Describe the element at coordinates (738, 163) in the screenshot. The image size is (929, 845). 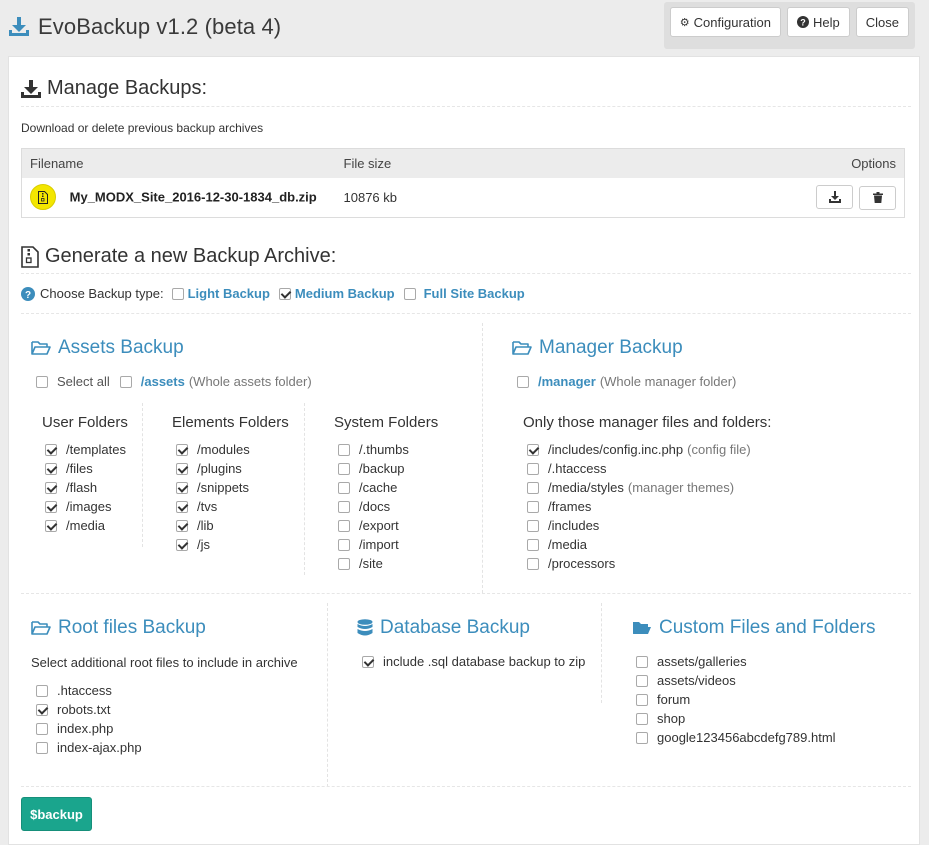
I see `column-options: Options` at that location.